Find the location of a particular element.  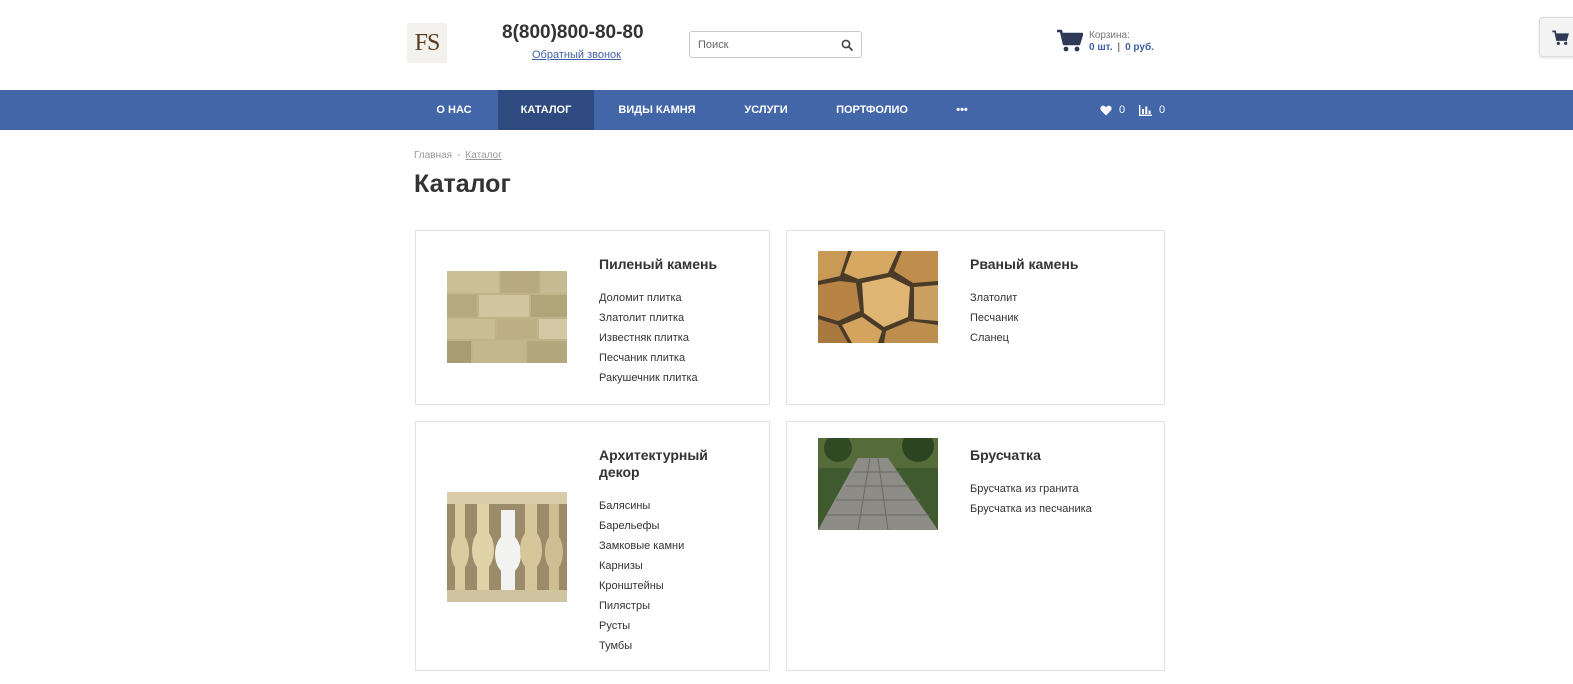

callback-link: Обратный звонок is located at coordinates (576, 55).